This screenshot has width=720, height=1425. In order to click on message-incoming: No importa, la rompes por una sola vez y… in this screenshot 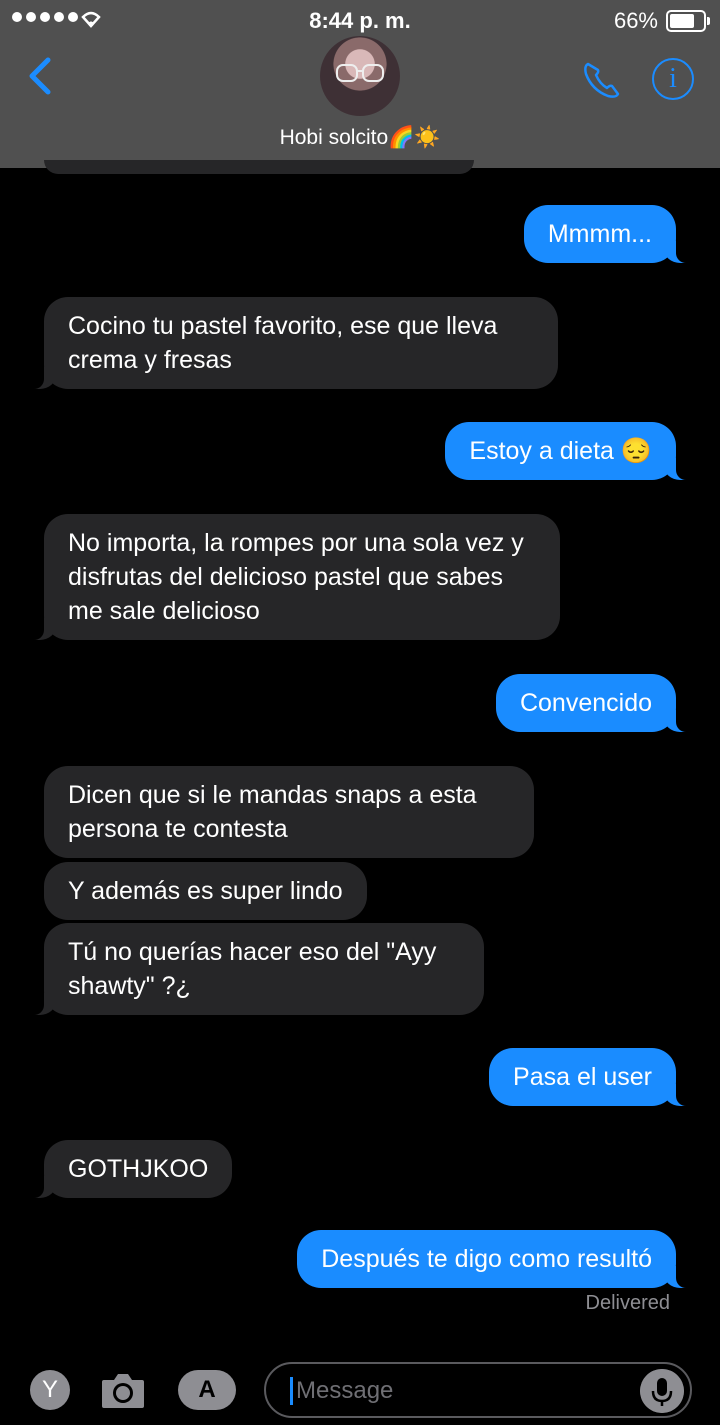, I will do `click(293, 577)`.